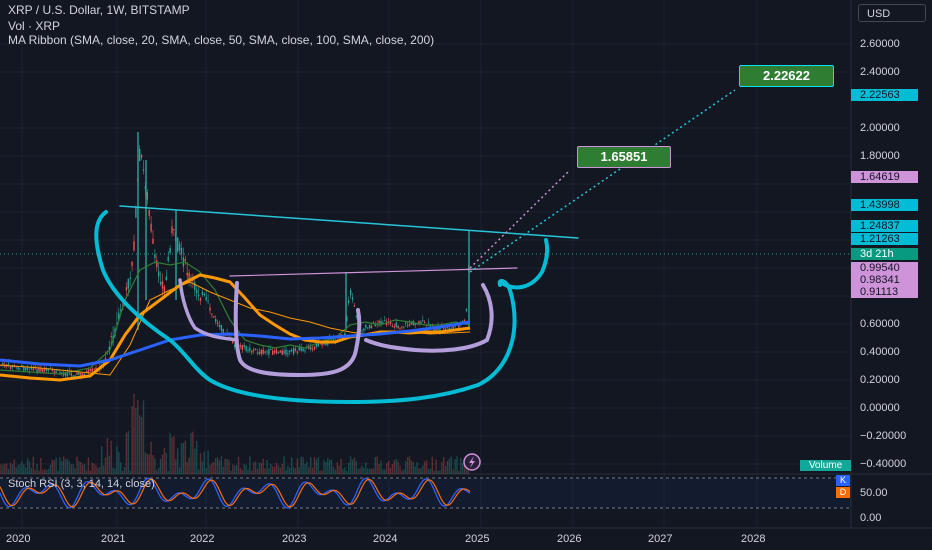 The image size is (932, 550). Describe the element at coordinates (892, 13) in the screenshot. I see `currency-button: USD` at that location.